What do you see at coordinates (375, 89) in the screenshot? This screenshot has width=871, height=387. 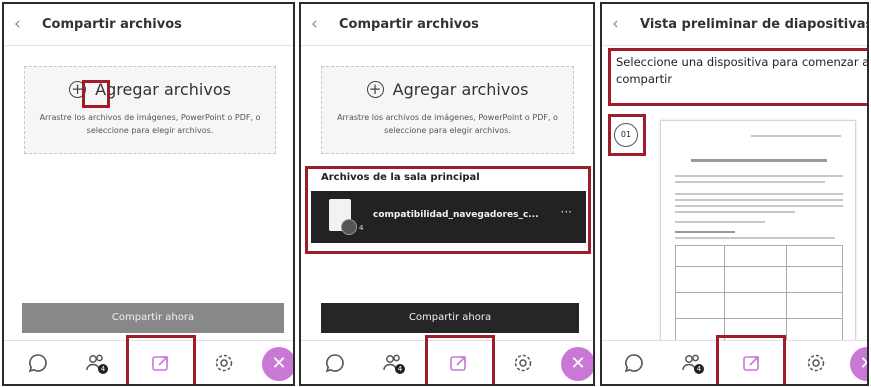 I see `add-circle-icon: +` at bounding box center [375, 89].